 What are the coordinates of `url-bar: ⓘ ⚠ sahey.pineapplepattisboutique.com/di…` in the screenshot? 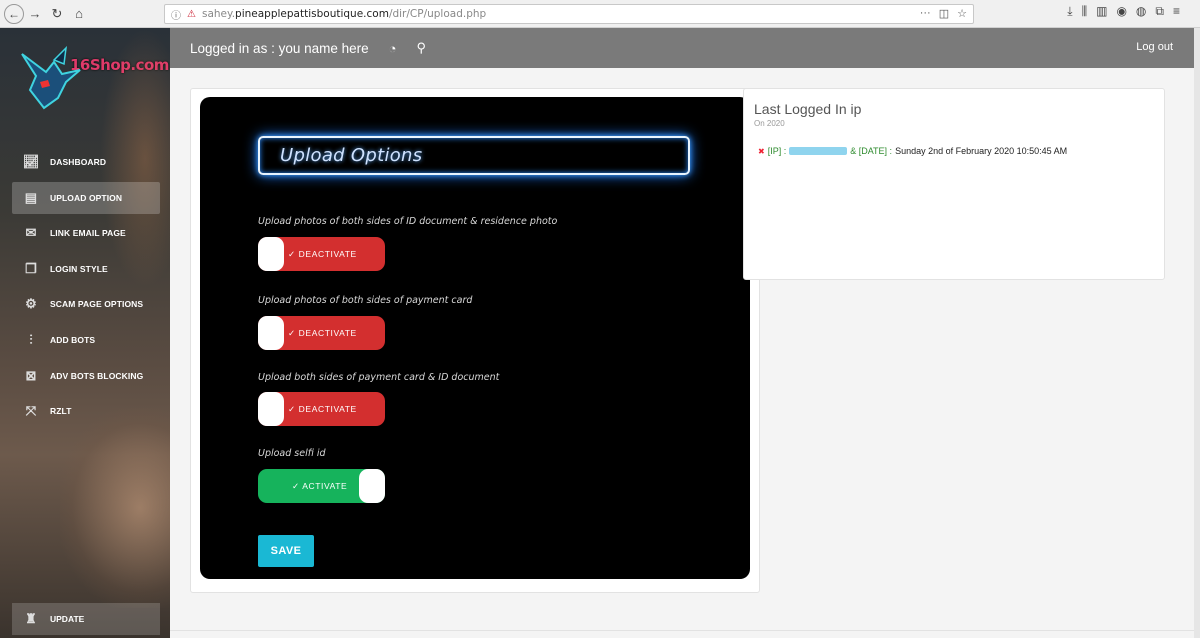 It's located at (569, 14).